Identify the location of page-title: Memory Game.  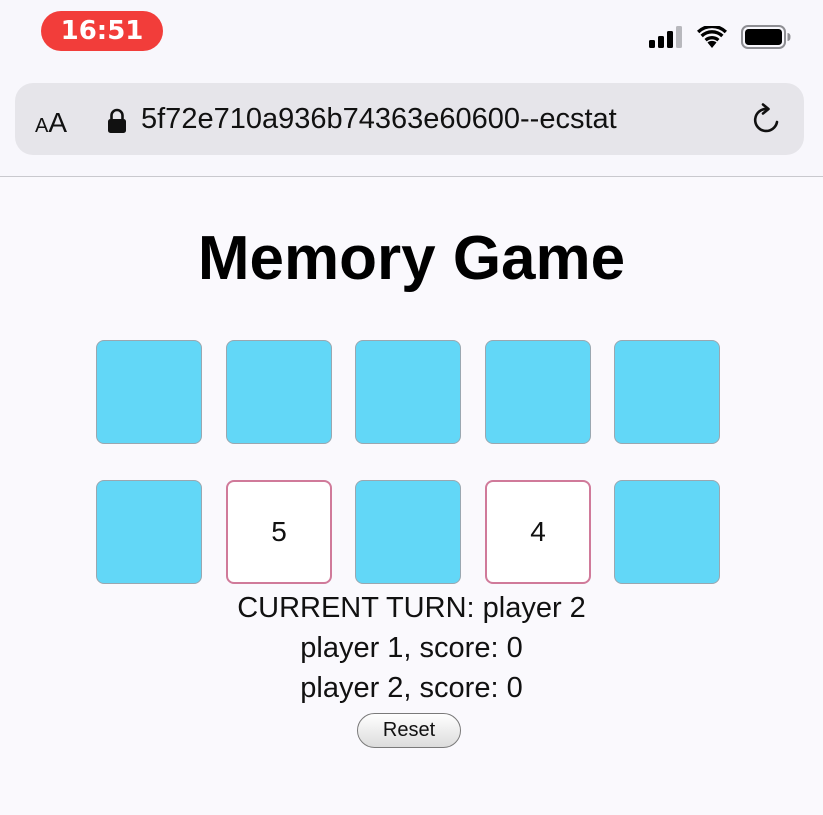
(411, 258).